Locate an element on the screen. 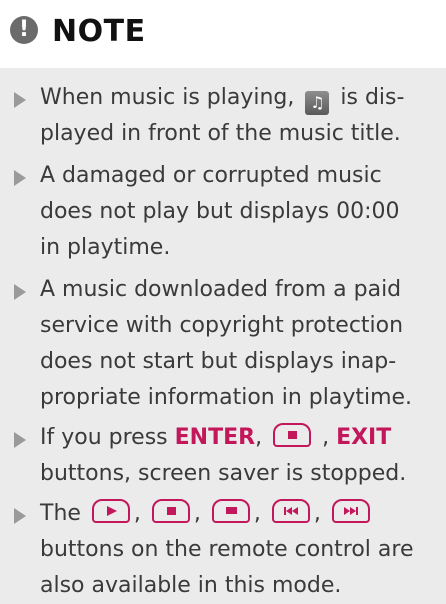 Image resolution: width=446 pixels, height=604 pixels. exclamation-circle-icon: ! is located at coordinates (24, 30).